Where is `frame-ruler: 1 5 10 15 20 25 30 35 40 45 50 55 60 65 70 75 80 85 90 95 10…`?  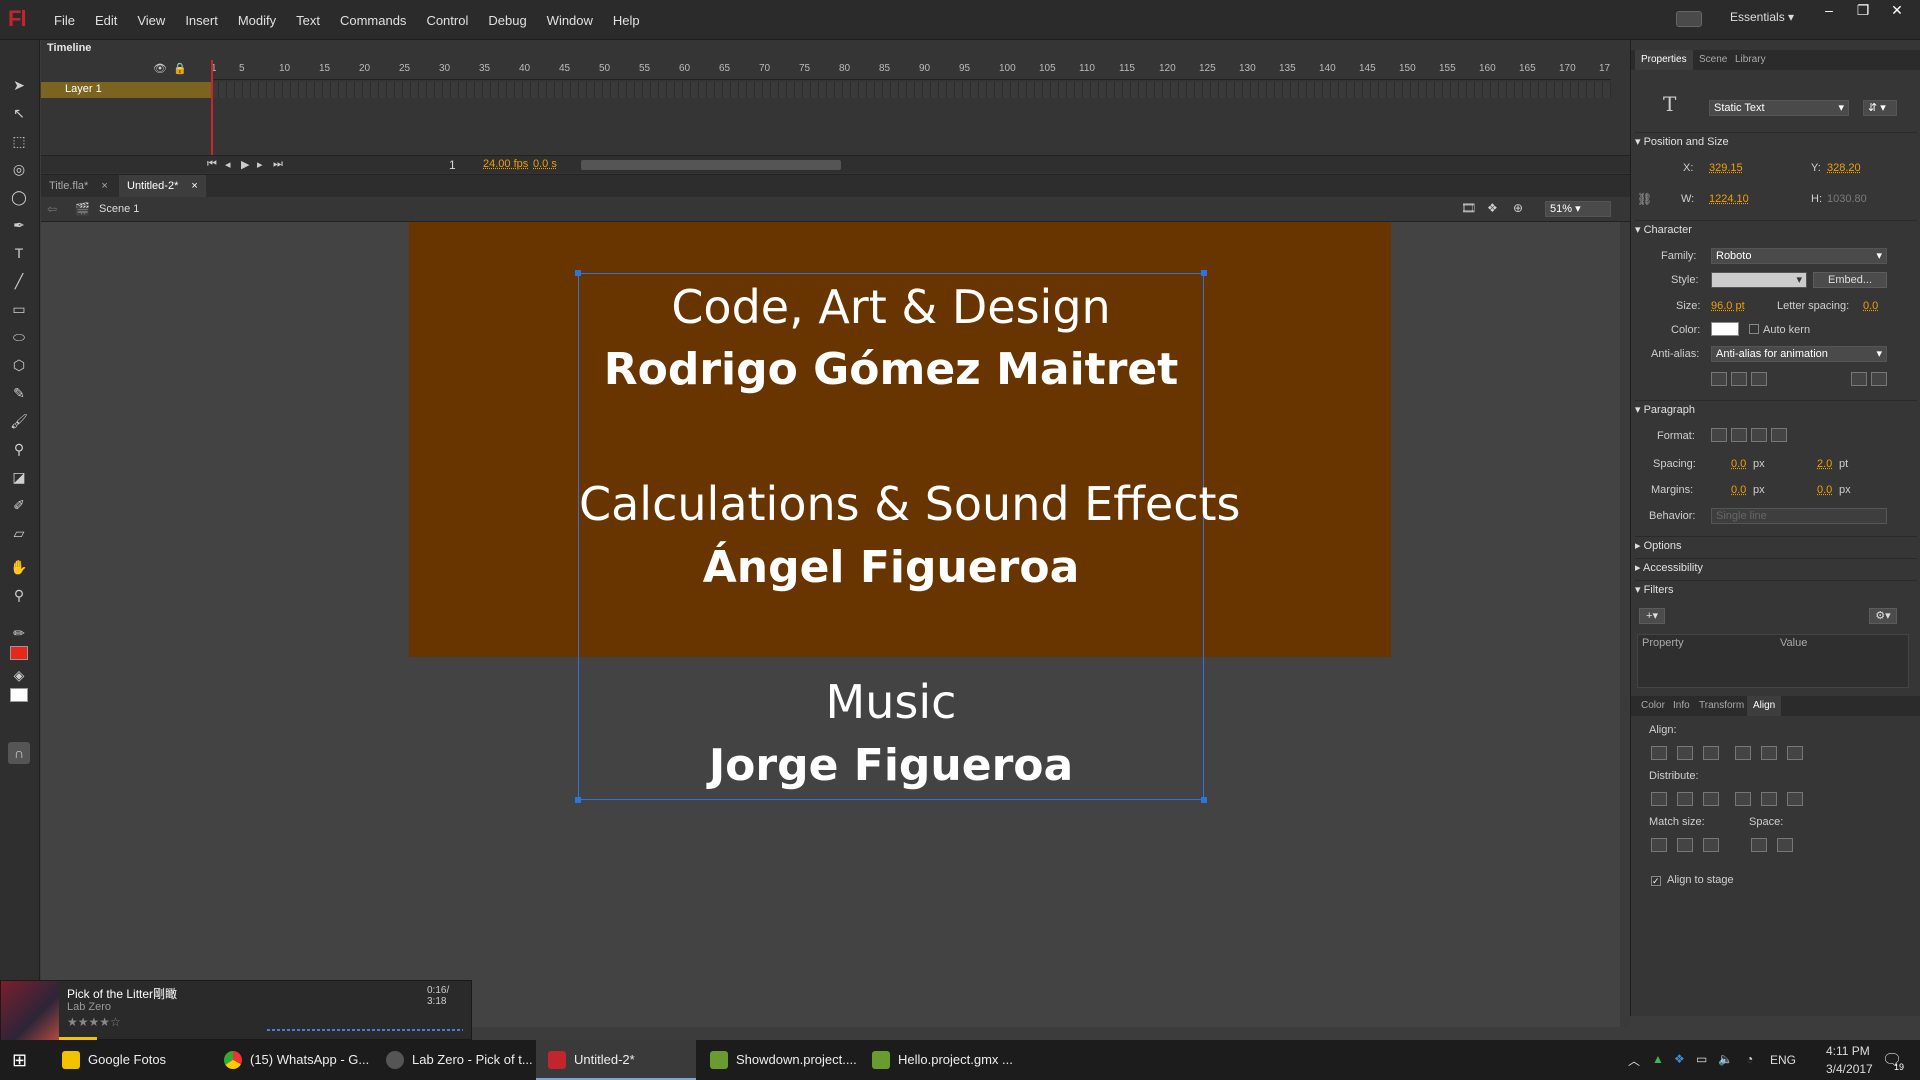 frame-ruler: 1 5 10 15 20 25 30 35 40 45 50 55 60 65 70 75 80 85 90 95 10… is located at coordinates (911, 70).